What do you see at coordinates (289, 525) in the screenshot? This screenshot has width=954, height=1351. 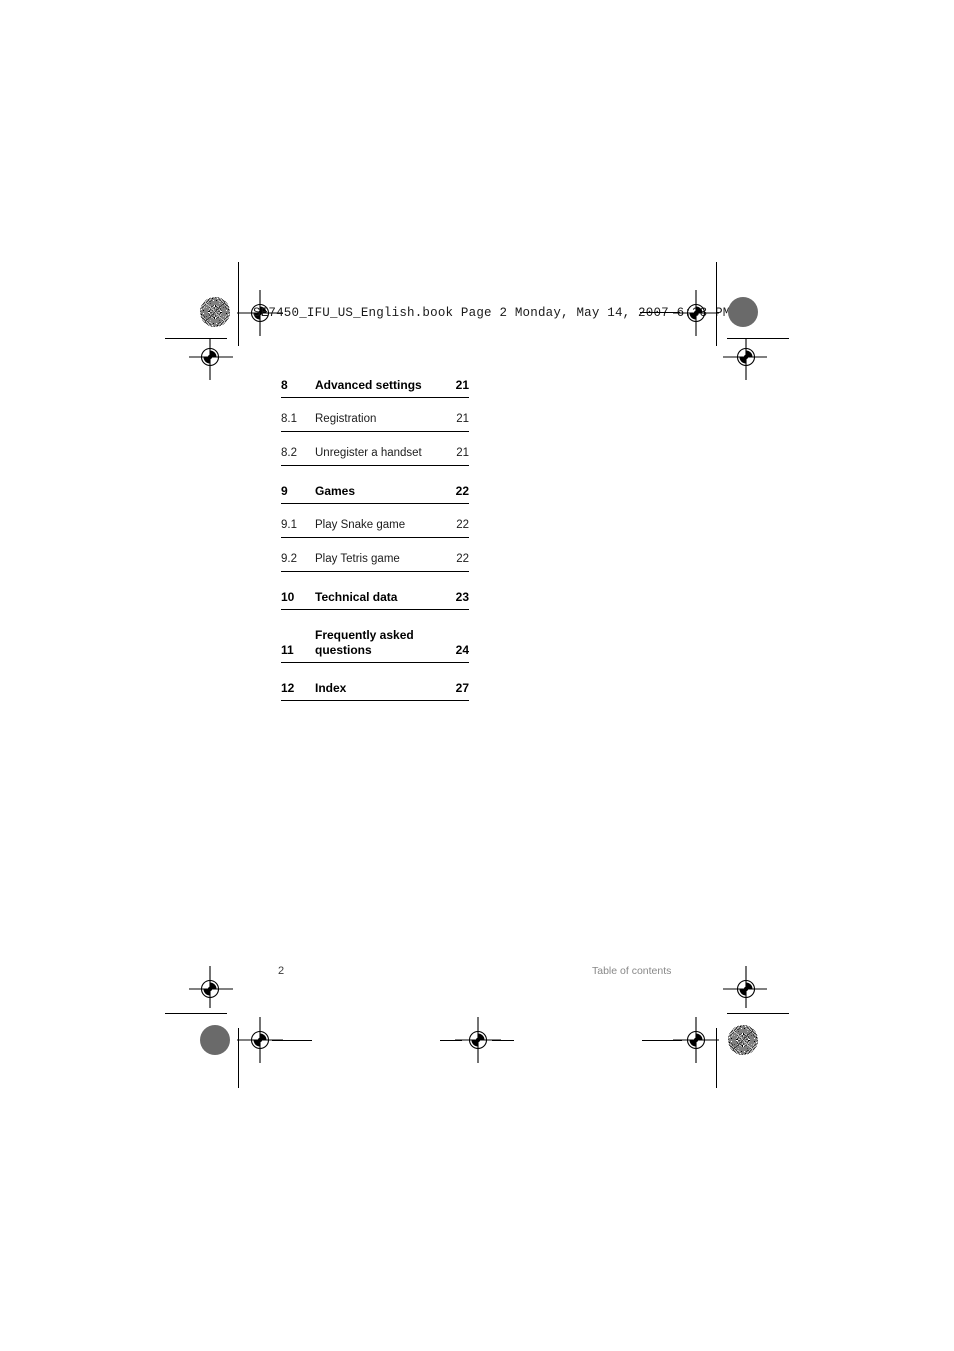 I see `toc-entry-number: 9.1` at bounding box center [289, 525].